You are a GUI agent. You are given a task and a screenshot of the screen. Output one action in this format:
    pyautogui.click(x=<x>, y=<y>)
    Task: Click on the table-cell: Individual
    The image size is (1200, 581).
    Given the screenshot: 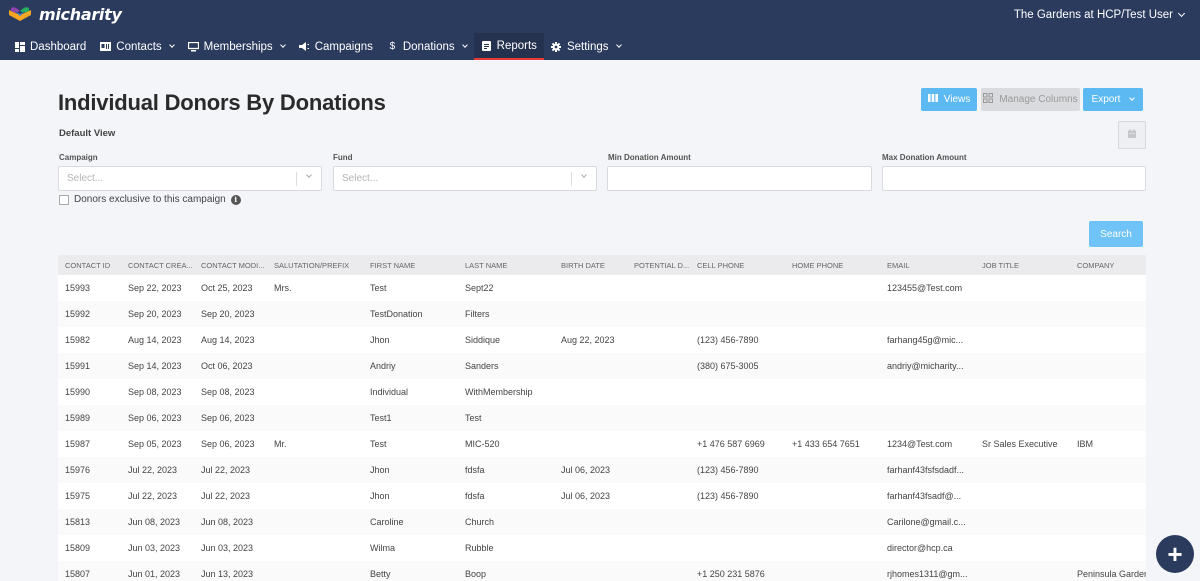 What is the action you would take?
    pyautogui.click(x=389, y=392)
    